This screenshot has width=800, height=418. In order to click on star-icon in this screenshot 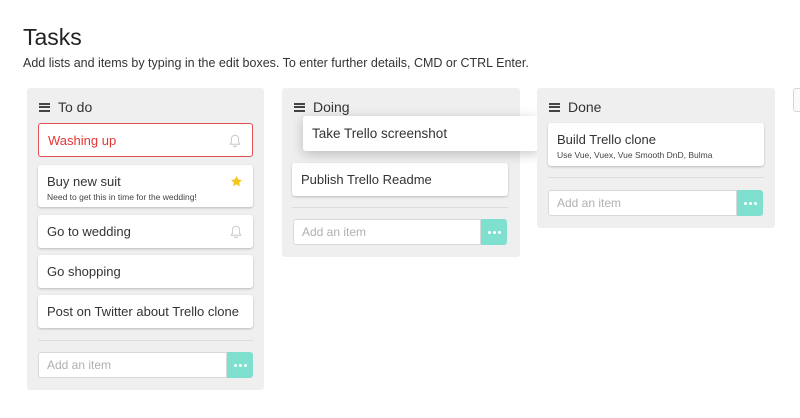, I will do `click(236, 181)`.